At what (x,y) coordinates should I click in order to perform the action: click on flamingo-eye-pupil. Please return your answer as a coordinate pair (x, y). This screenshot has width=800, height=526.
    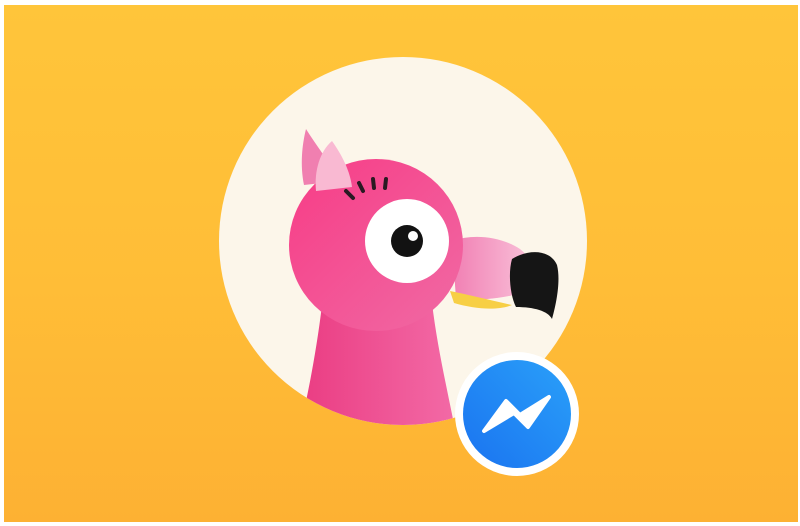
    Looking at the image, I should click on (407, 241).